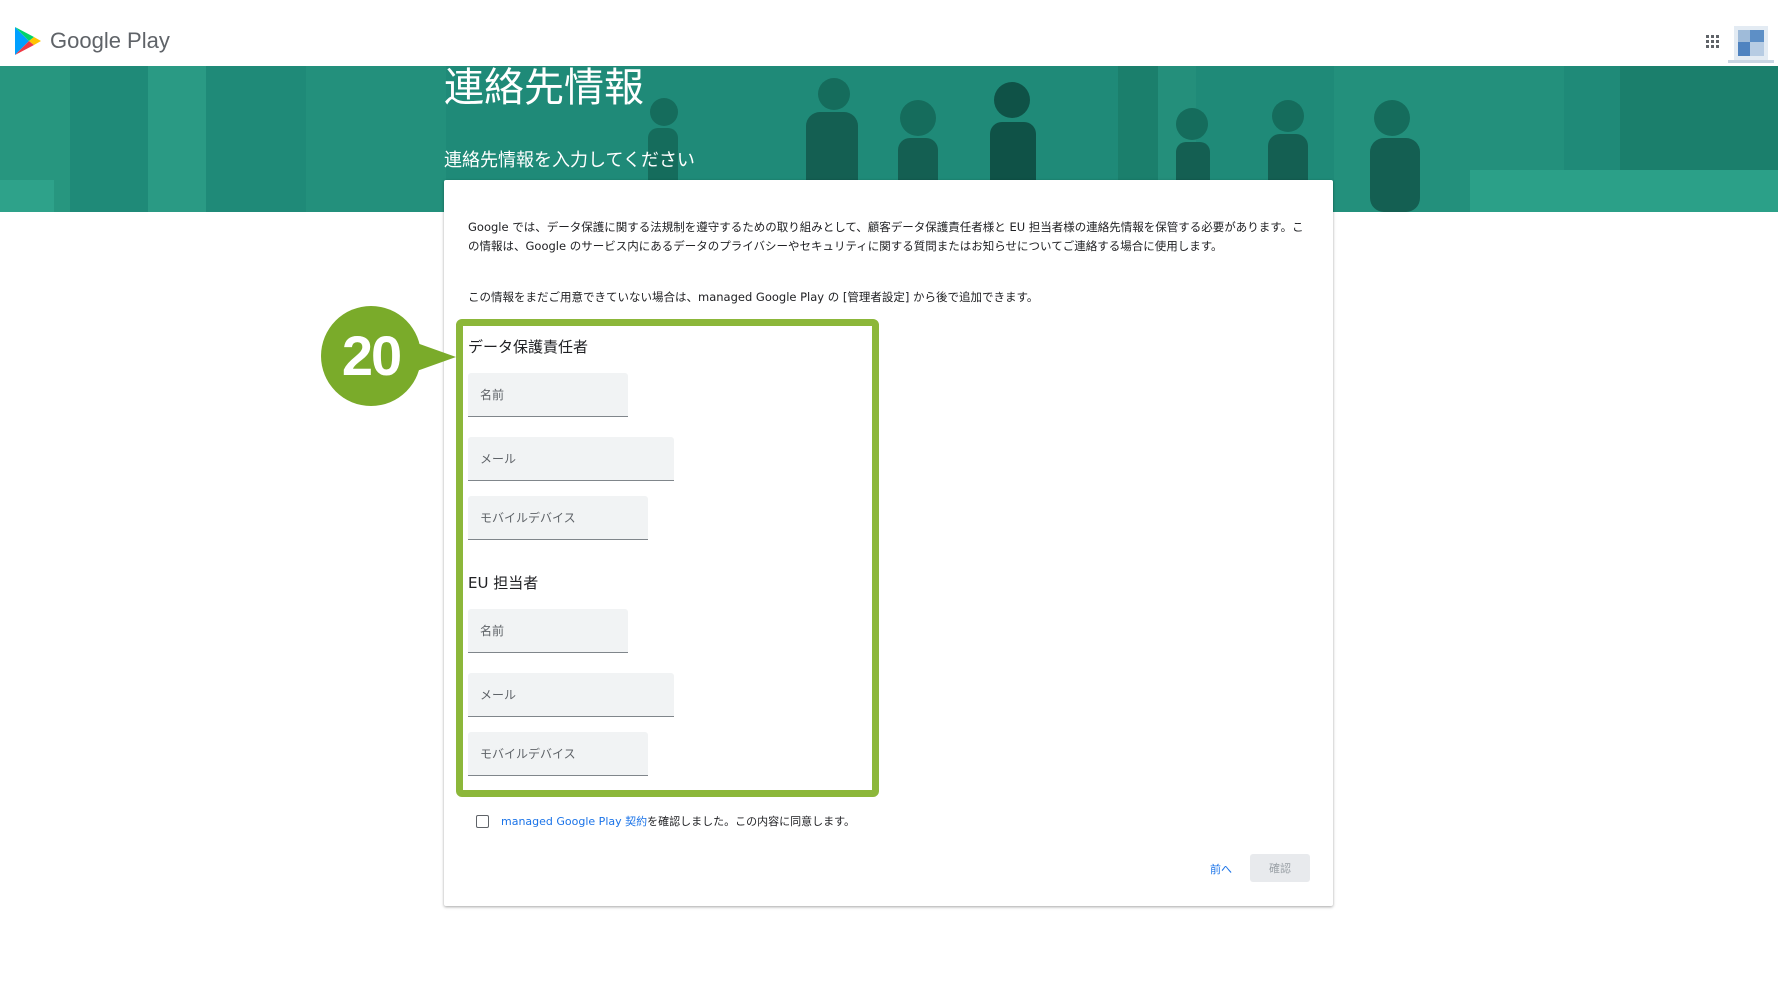 The image size is (1778, 1000). I want to click on google-play-logo: Google Play, so click(92, 41).